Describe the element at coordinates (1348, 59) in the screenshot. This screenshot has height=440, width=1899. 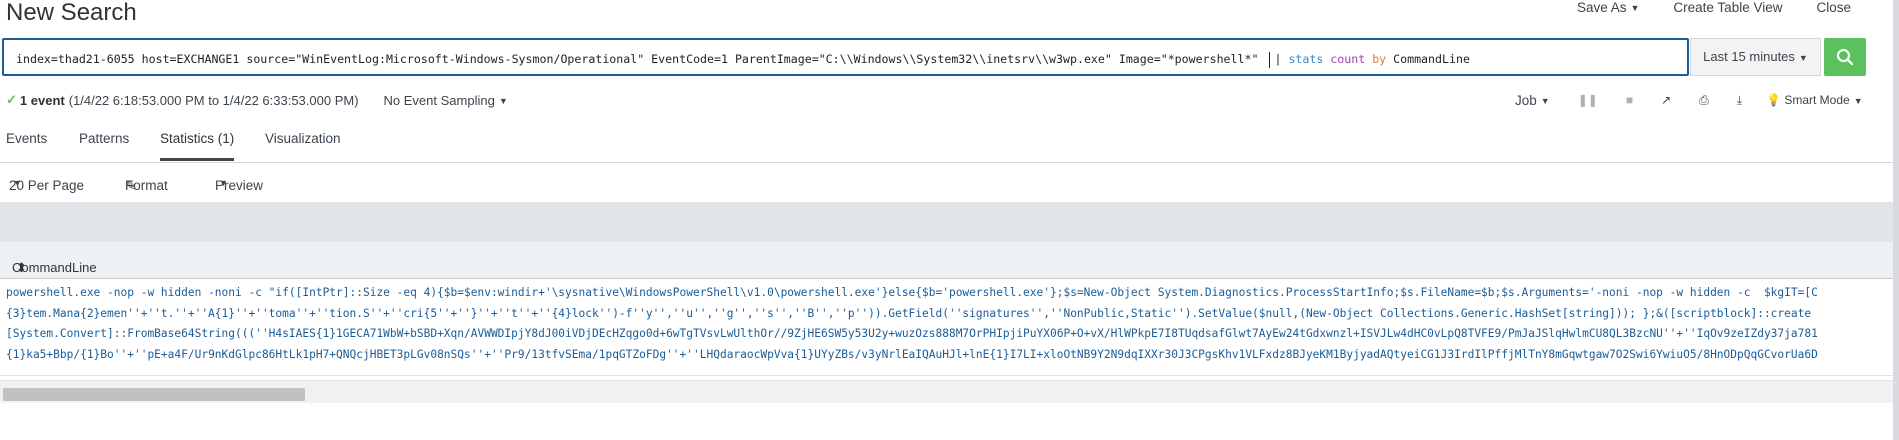
I see `query-function: count` at that location.